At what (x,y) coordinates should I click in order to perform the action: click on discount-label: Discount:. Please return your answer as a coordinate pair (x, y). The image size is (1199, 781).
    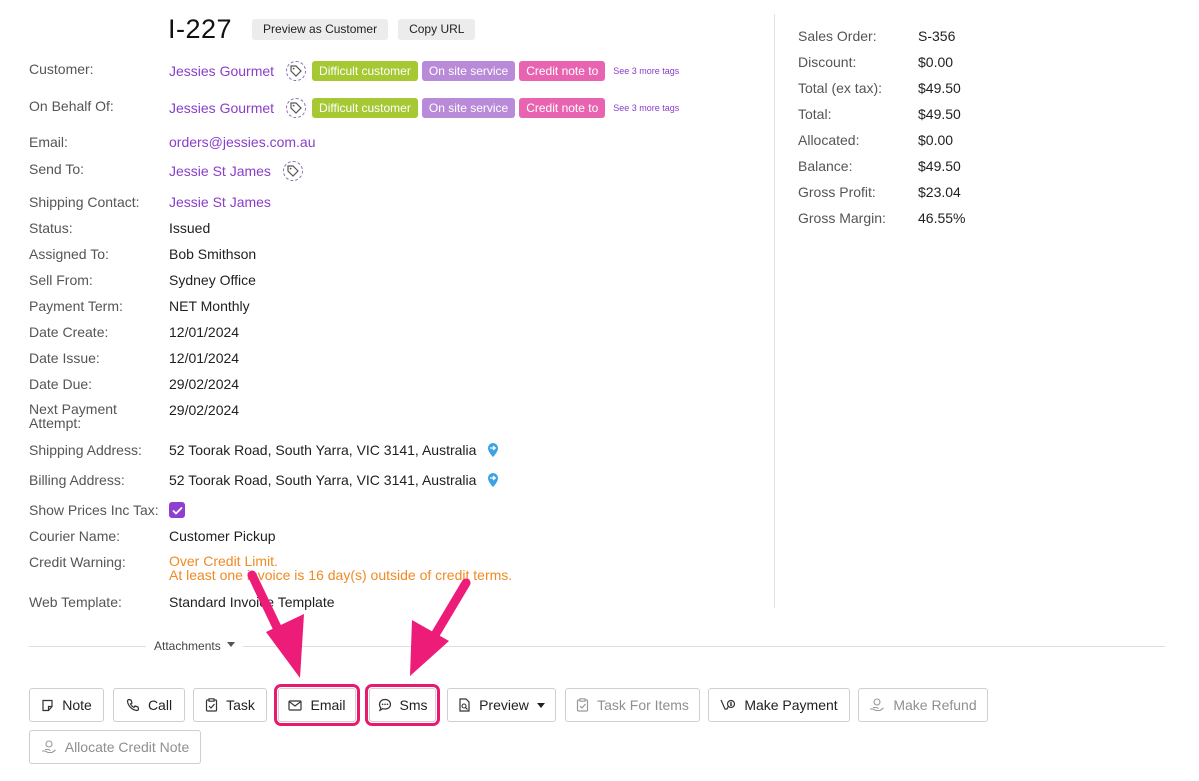
    Looking at the image, I should click on (827, 62).